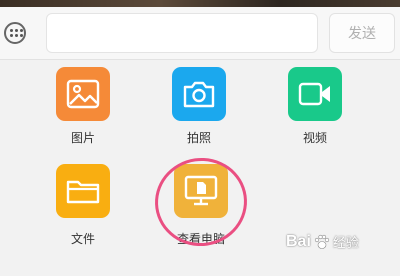  I want to click on camera-icon, so click(199, 94).